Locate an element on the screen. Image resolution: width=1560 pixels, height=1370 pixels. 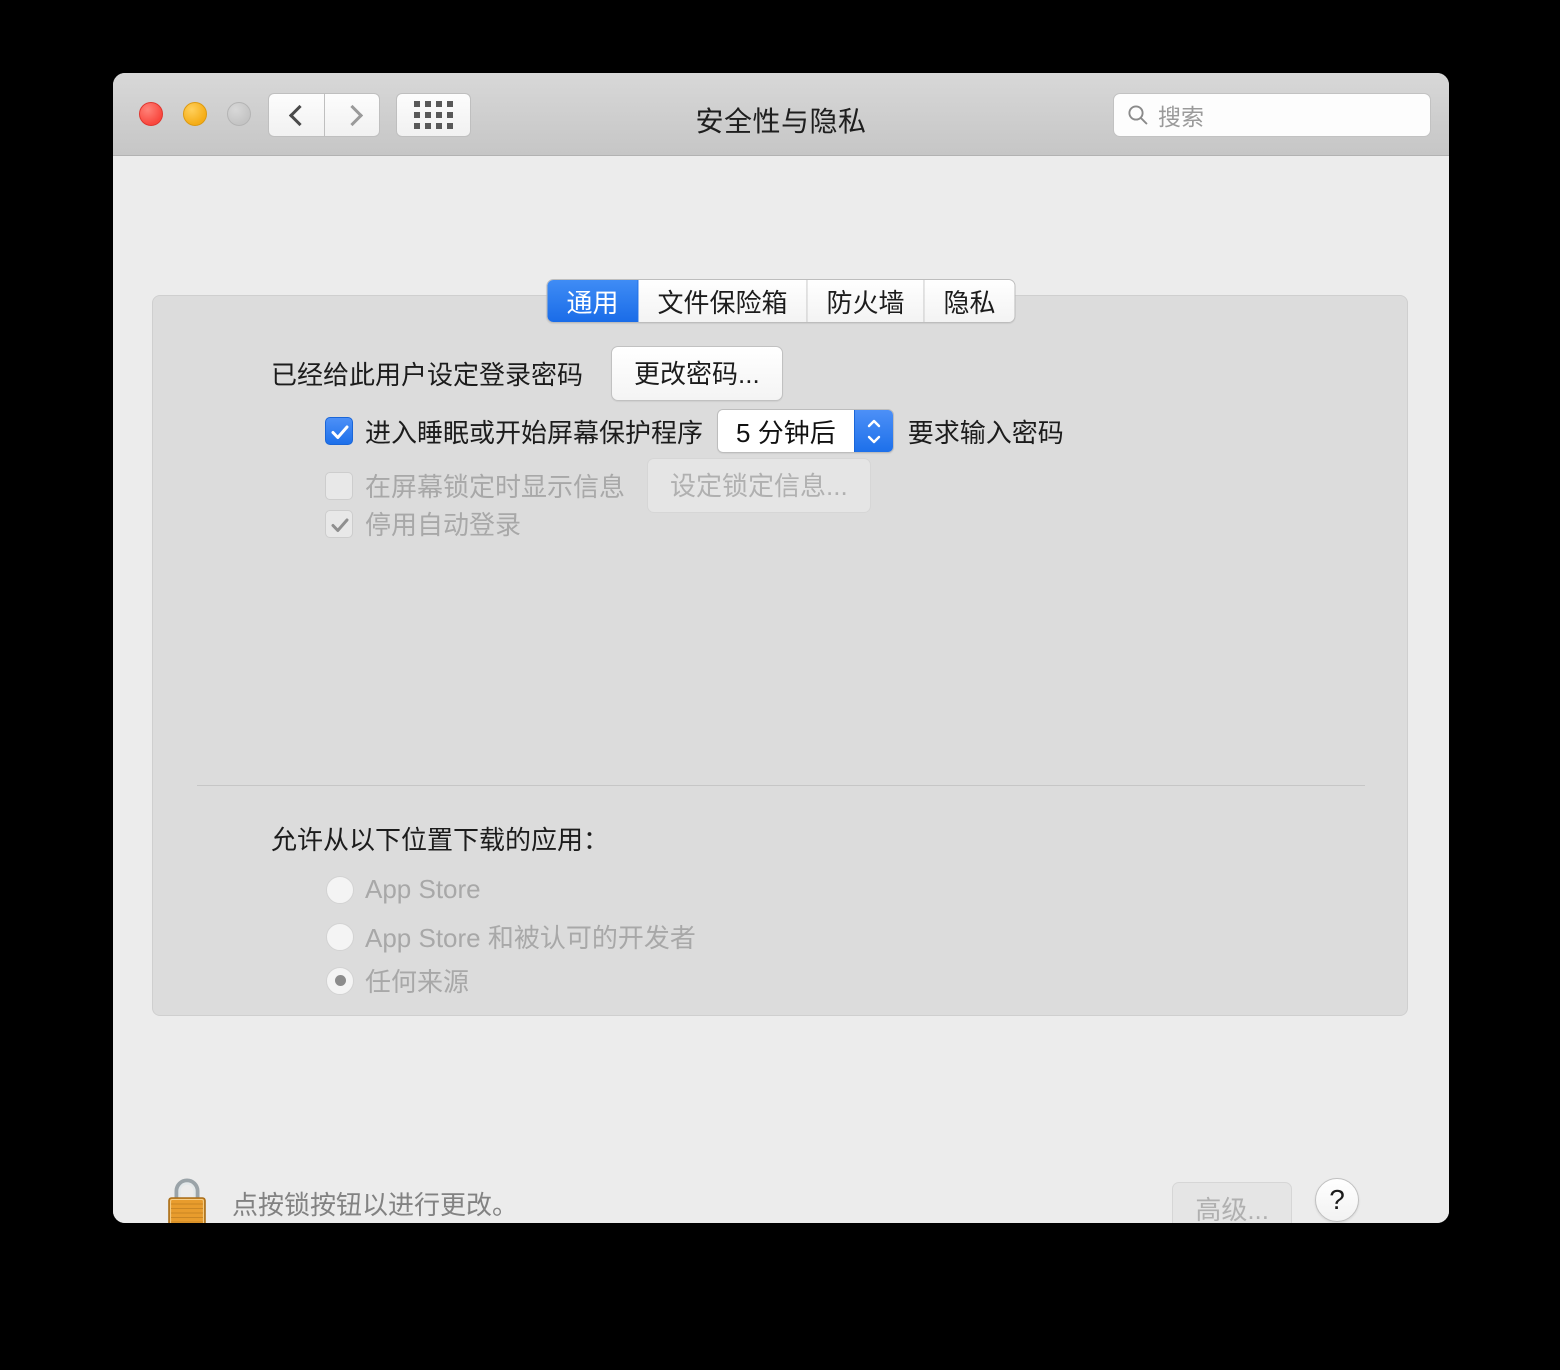
radio-app-store is located at coordinates (340, 889).